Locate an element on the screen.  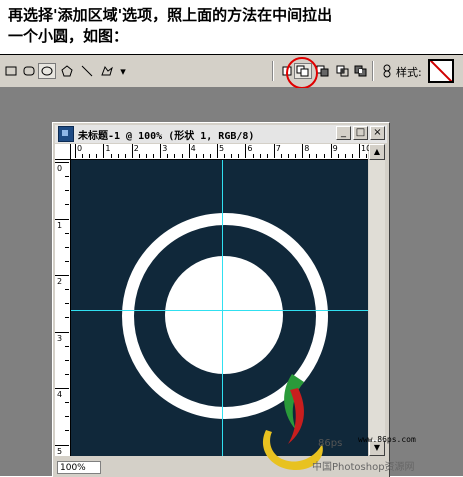
rectangle-tool-icon is located at coordinates (11, 71).